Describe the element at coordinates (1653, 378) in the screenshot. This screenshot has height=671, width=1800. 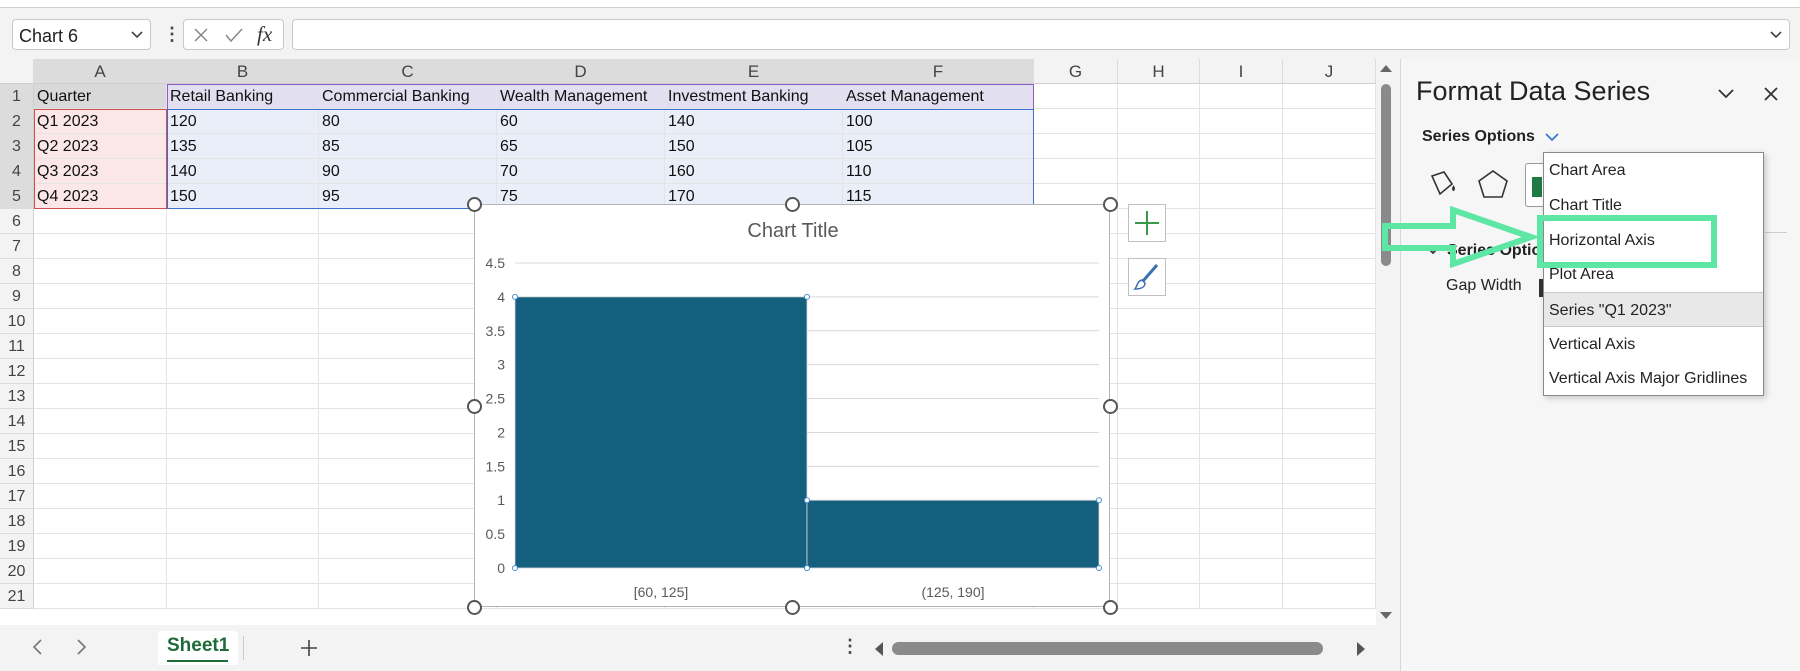
I see `dropdown-item-vertical-gridlines: Vertical Axis Major Gridlines` at that location.